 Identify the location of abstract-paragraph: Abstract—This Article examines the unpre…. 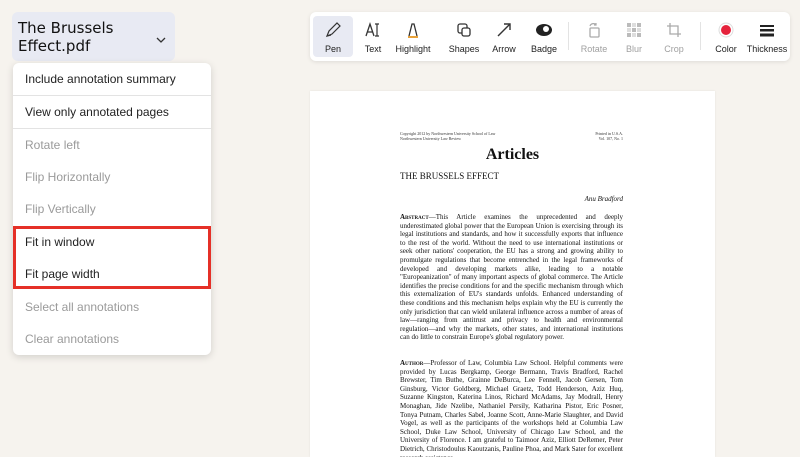
(511, 277).